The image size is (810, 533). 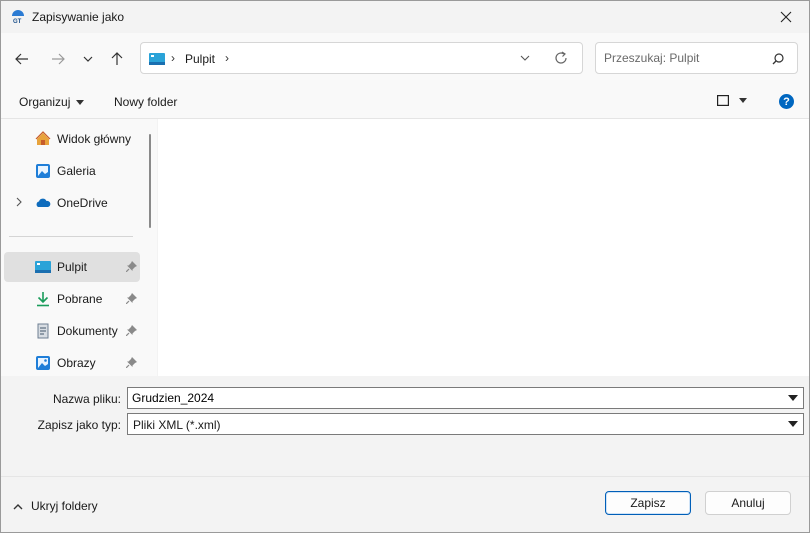 I want to click on arrow-right-icon, so click(x=58, y=59).